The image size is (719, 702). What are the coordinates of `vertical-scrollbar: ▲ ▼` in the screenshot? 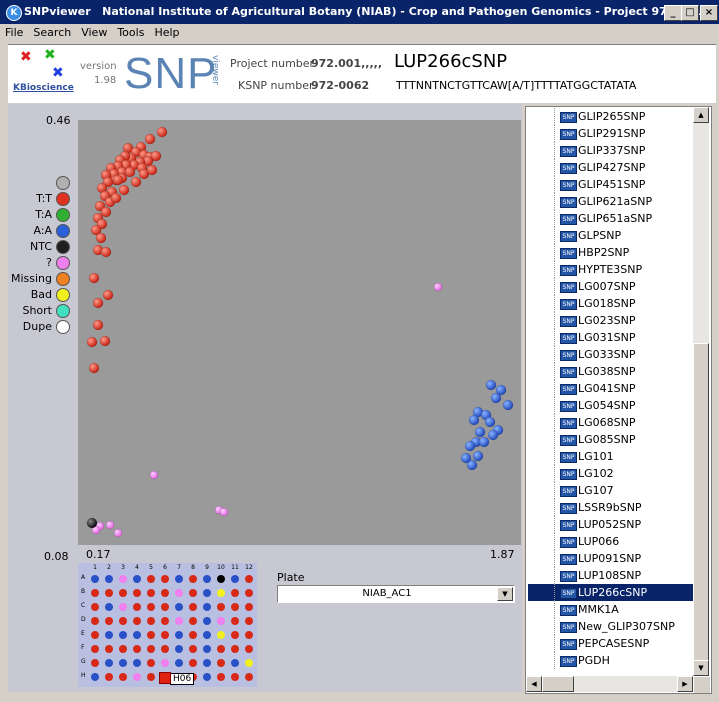 It's located at (701, 391).